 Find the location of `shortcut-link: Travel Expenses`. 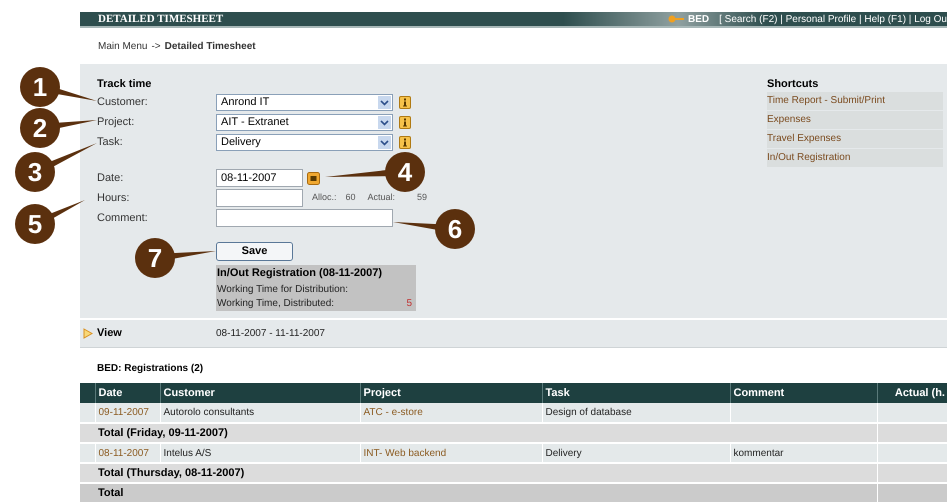

shortcut-link: Travel Expenses is located at coordinates (855, 139).